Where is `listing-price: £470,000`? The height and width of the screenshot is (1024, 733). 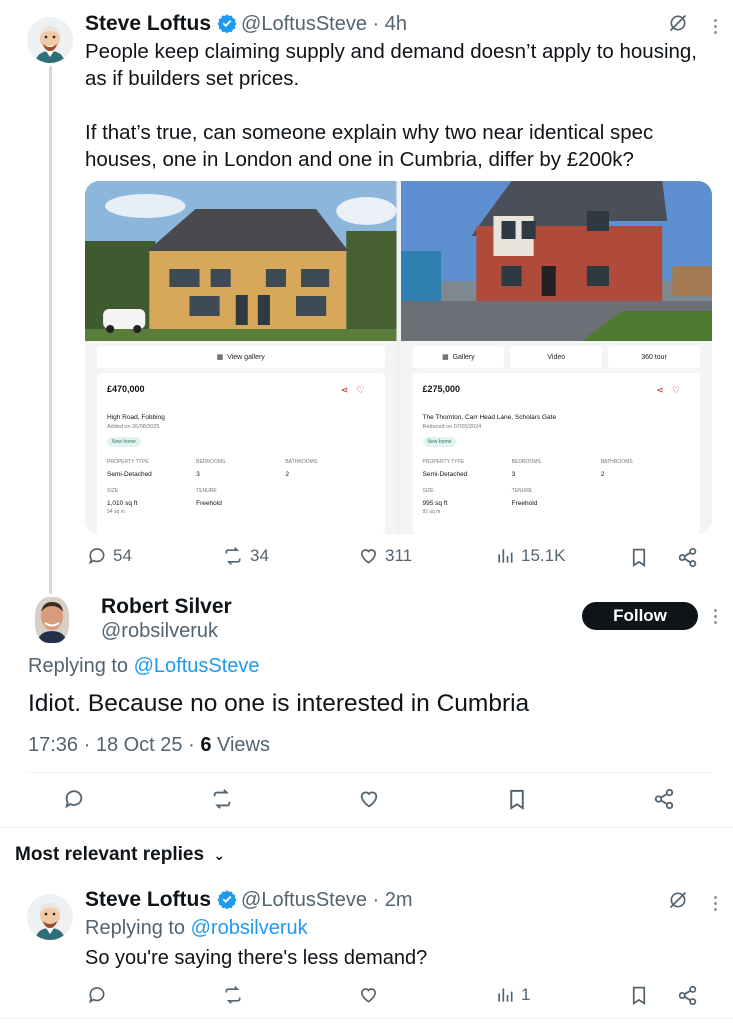
listing-price: £470,000 is located at coordinates (126, 389).